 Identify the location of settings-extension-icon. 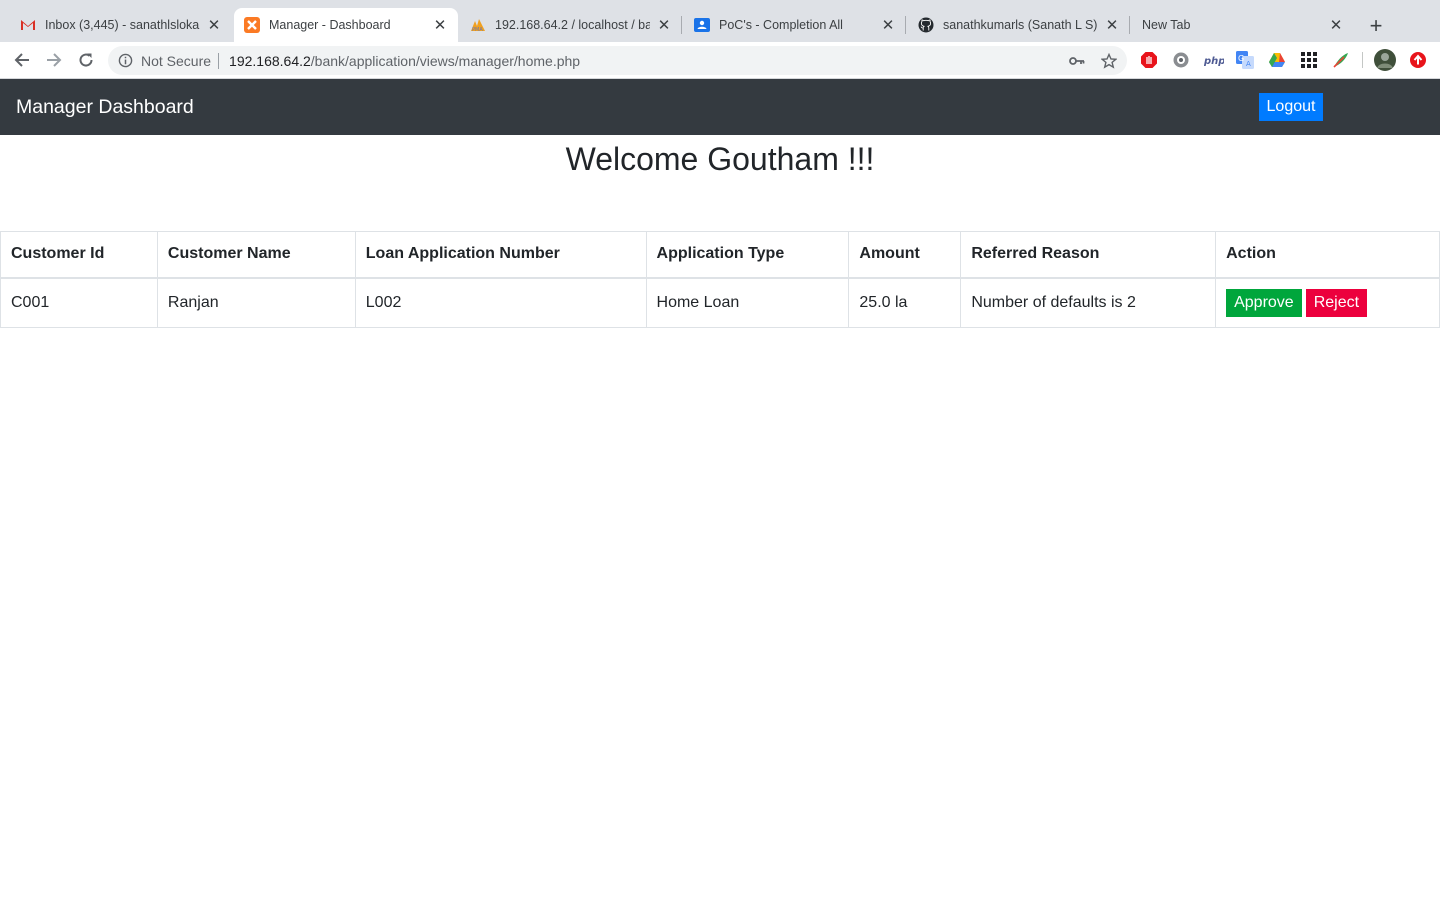
(1181, 60).